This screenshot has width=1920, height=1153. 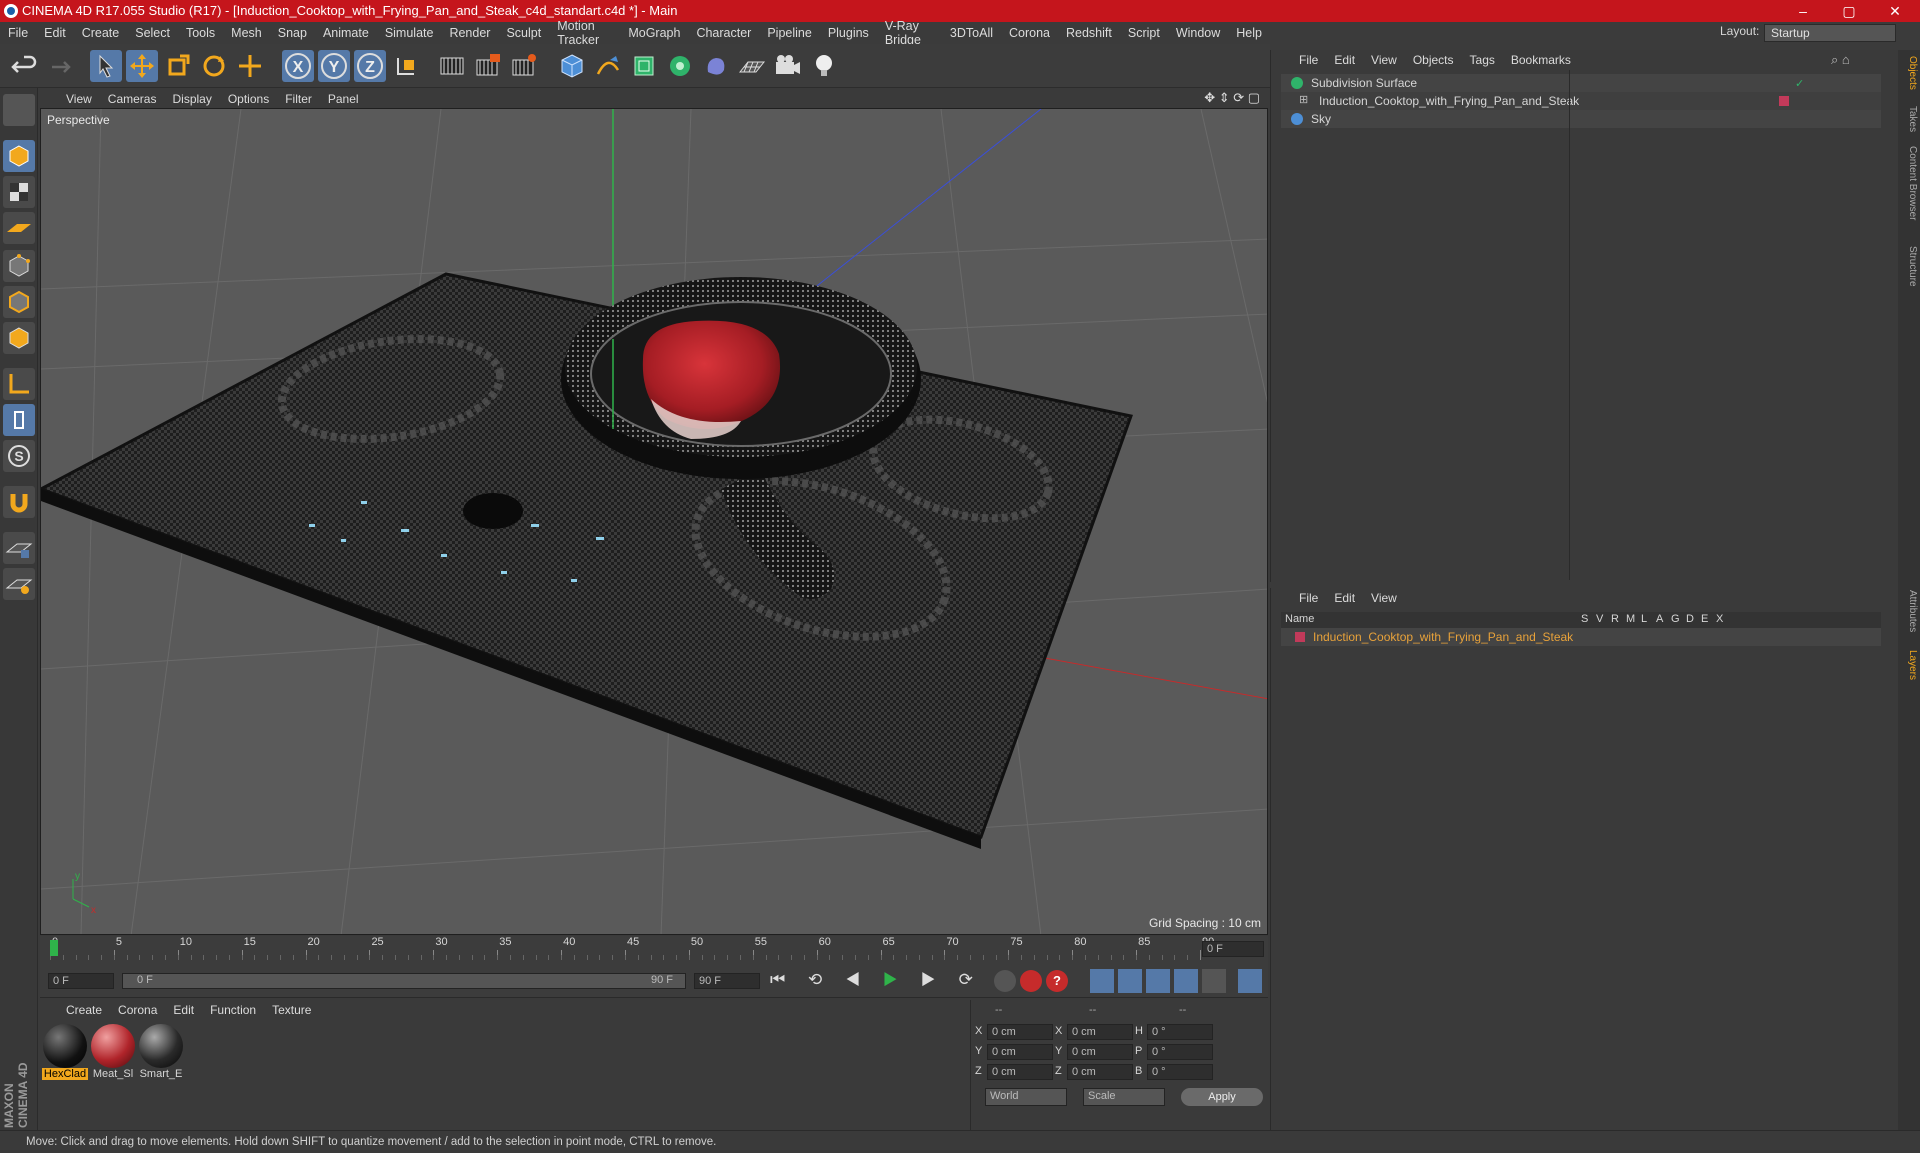 I want to click on coord-mode-select: Scale, so click(x=1124, y=1097).